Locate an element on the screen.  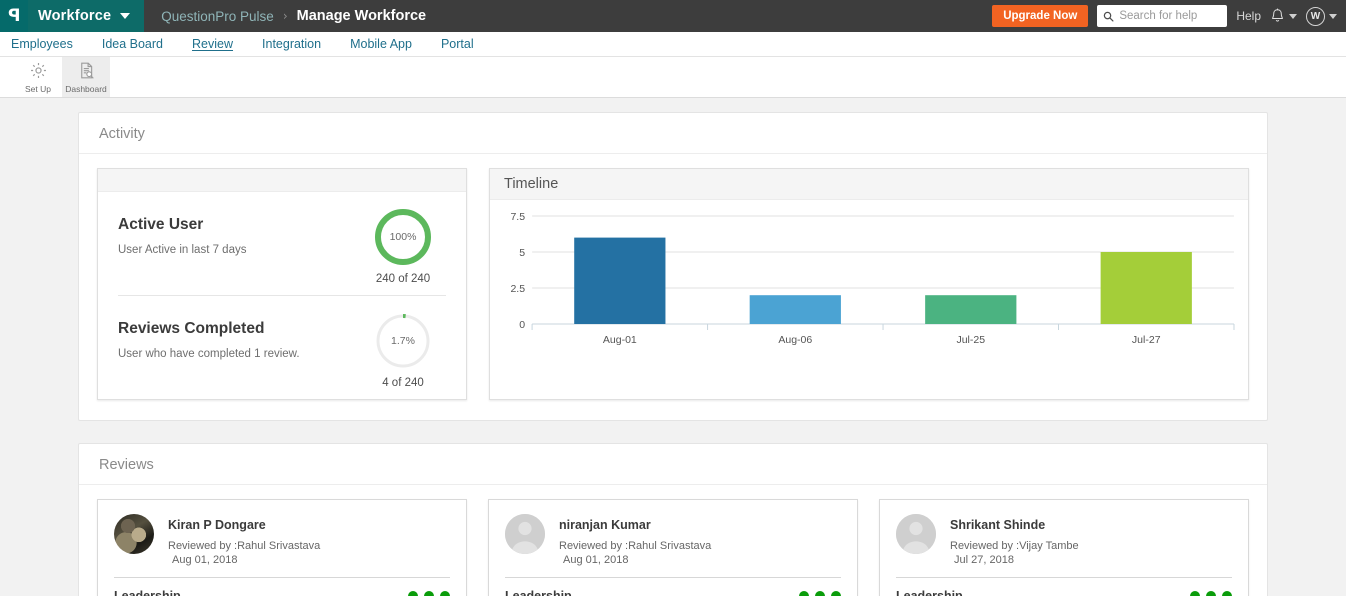
timeline-title: Timeline is located at coordinates (531, 184).